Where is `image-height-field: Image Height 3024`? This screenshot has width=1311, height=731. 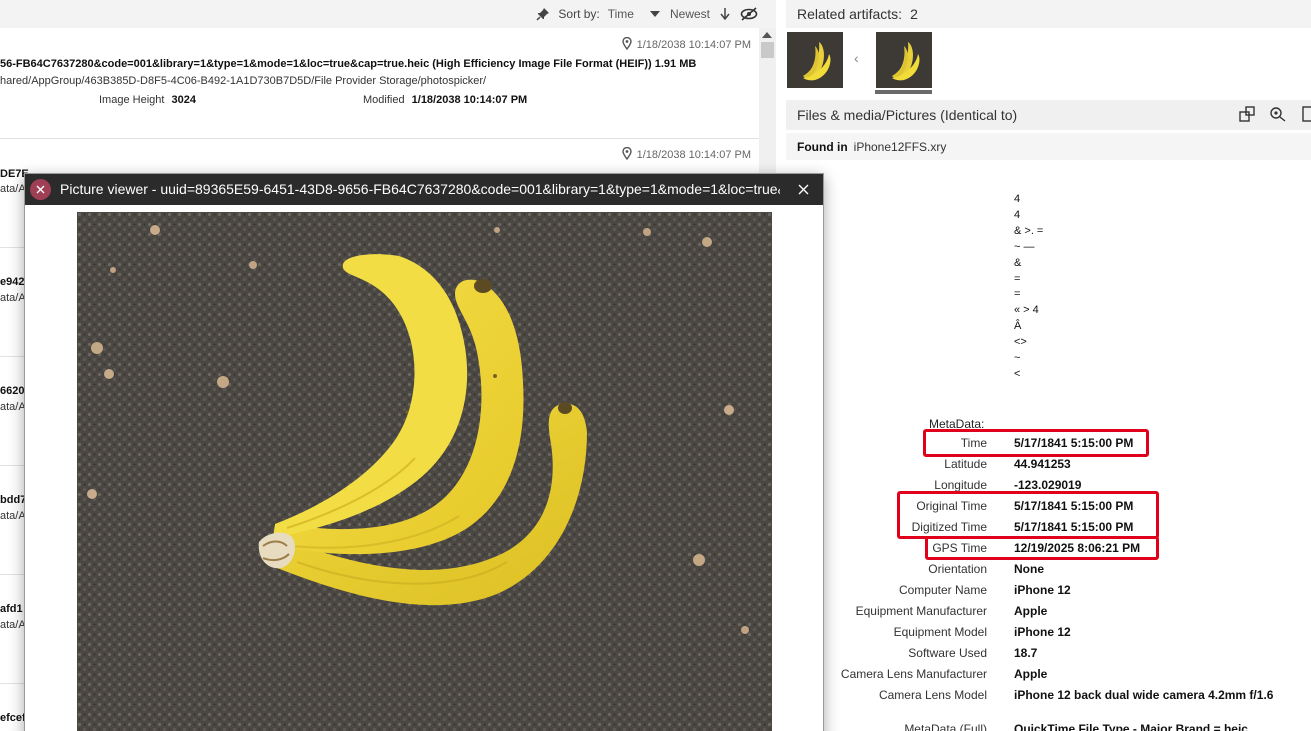
image-height-field: Image Height 3024 is located at coordinates (147, 100).